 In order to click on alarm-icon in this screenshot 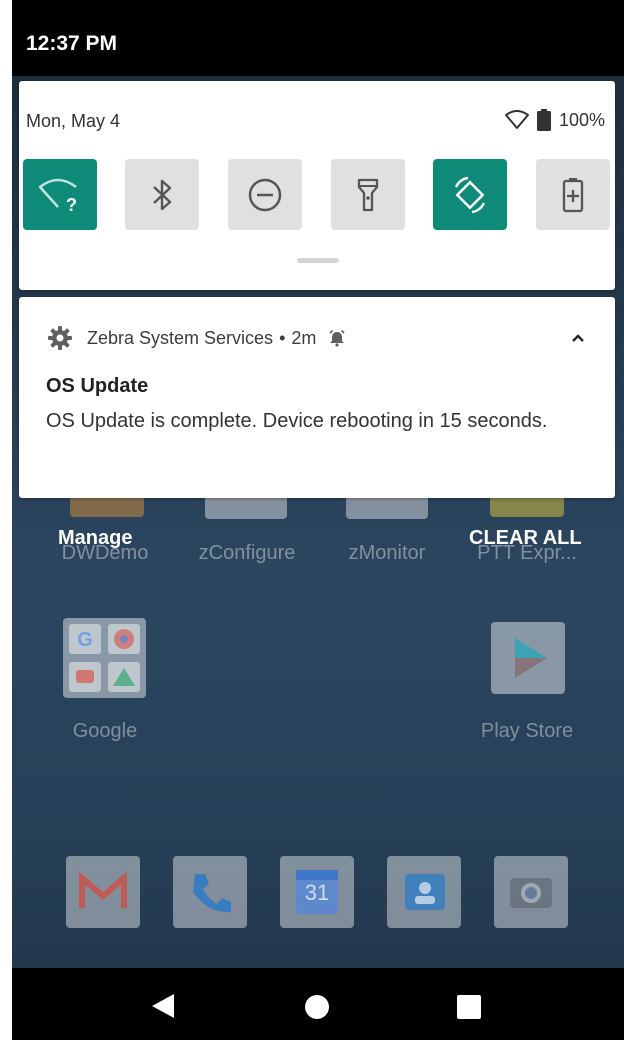, I will do `click(337, 338)`.